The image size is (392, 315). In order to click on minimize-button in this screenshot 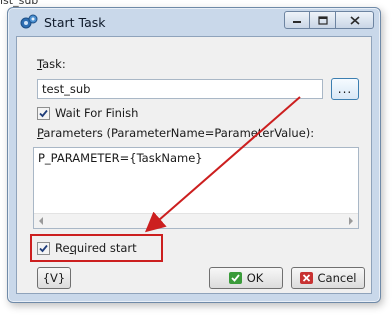, I will do `click(297, 20)`.